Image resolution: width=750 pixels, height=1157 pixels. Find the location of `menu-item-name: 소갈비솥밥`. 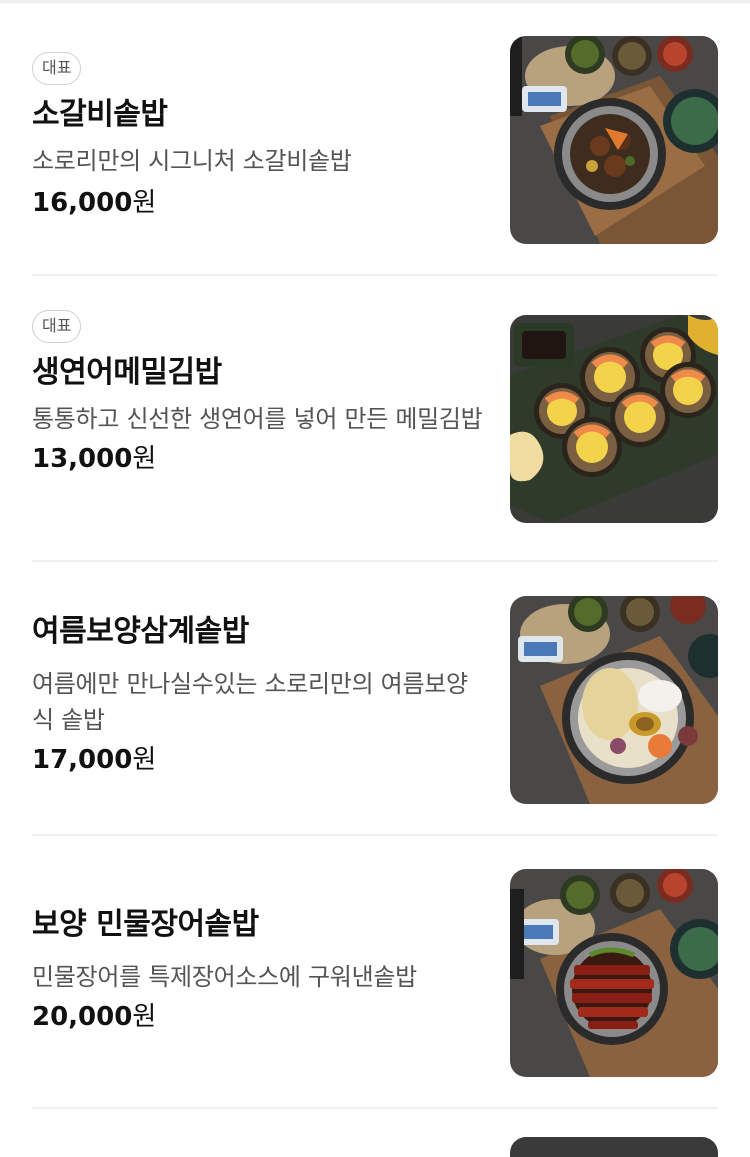

menu-item-name: 소갈비솥밥 is located at coordinates (100, 114).